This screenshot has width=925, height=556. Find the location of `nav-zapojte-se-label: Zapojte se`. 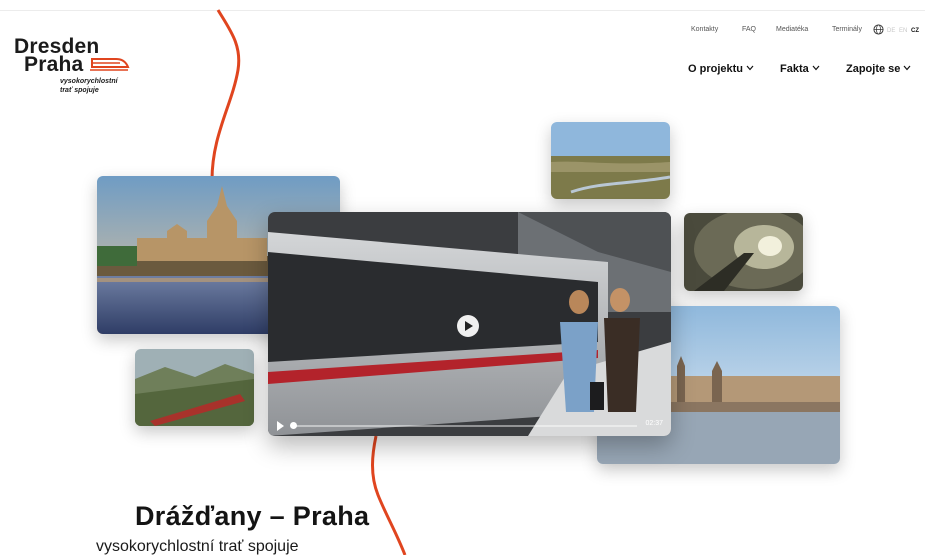

nav-zapojte-se-label: Zapojte se is located at coordinates (873, 69).